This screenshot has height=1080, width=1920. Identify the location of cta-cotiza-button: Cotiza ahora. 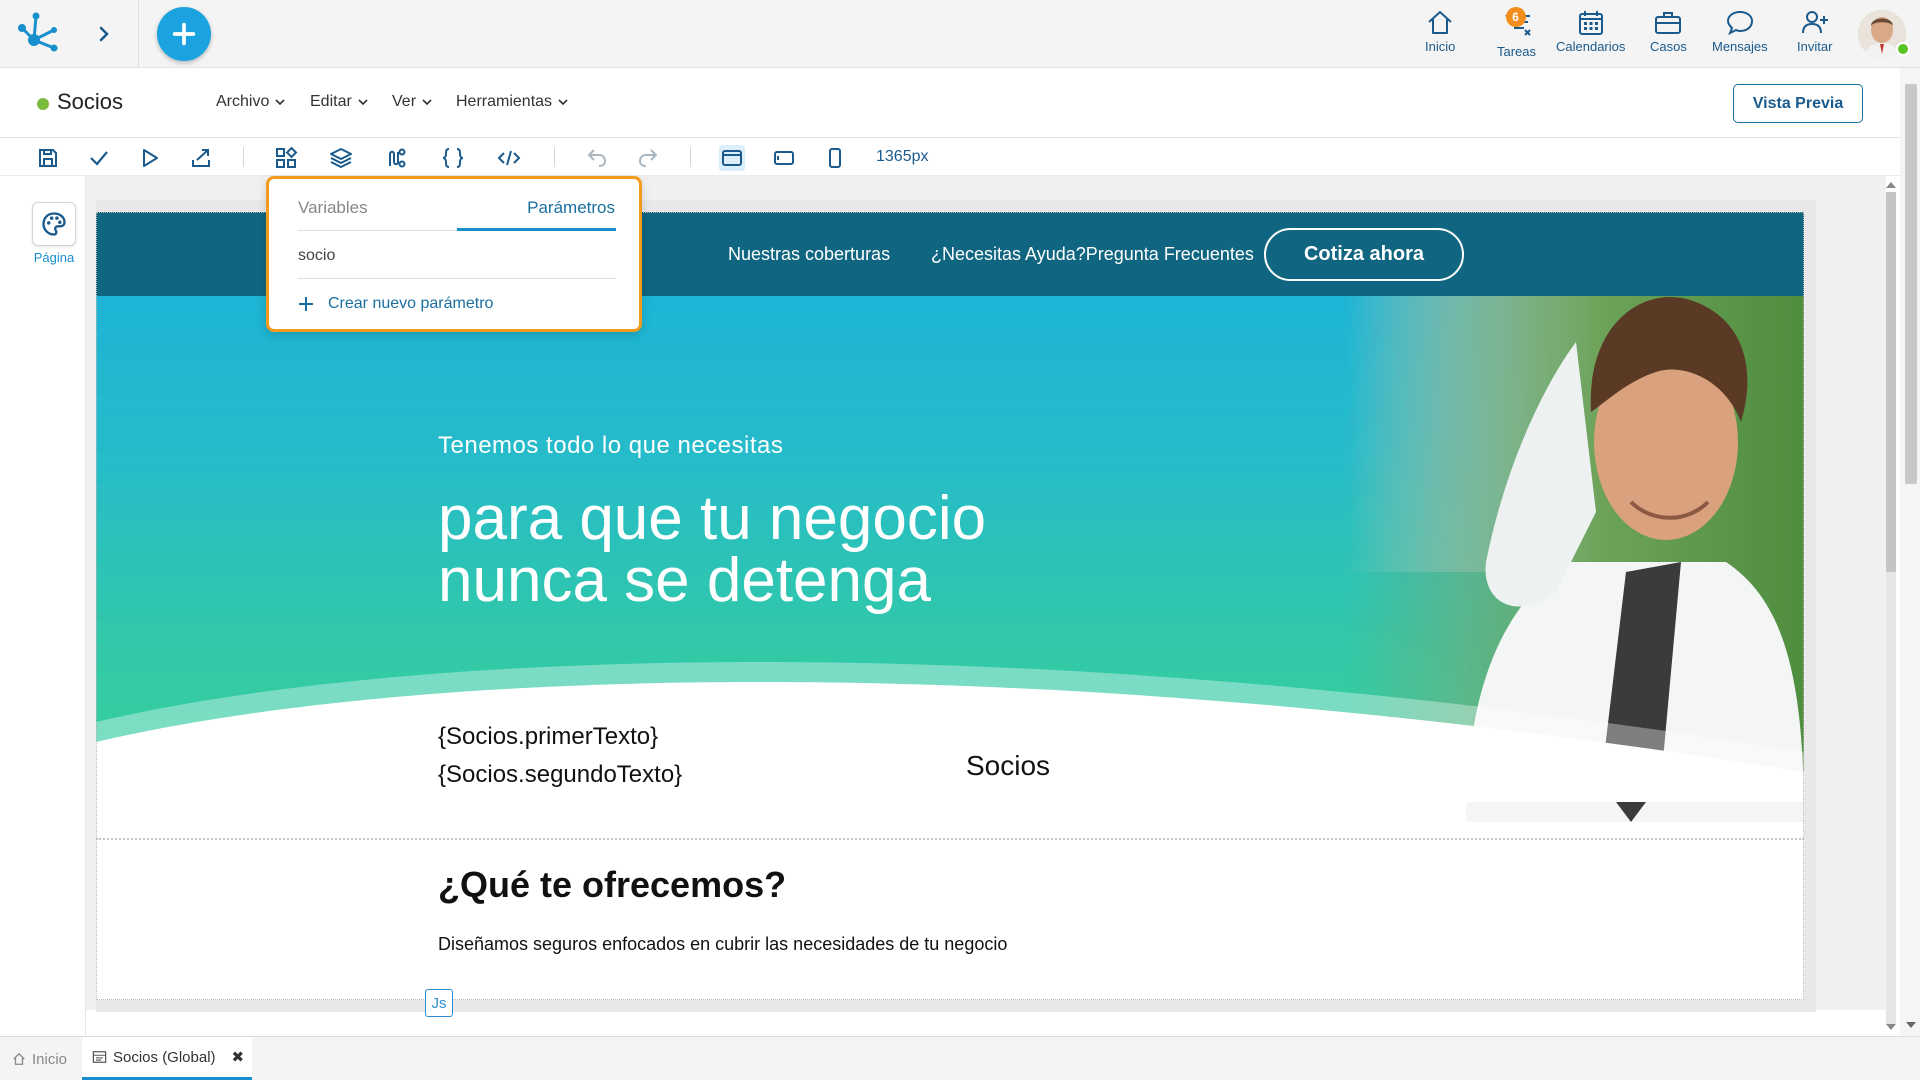
(1364, 254).